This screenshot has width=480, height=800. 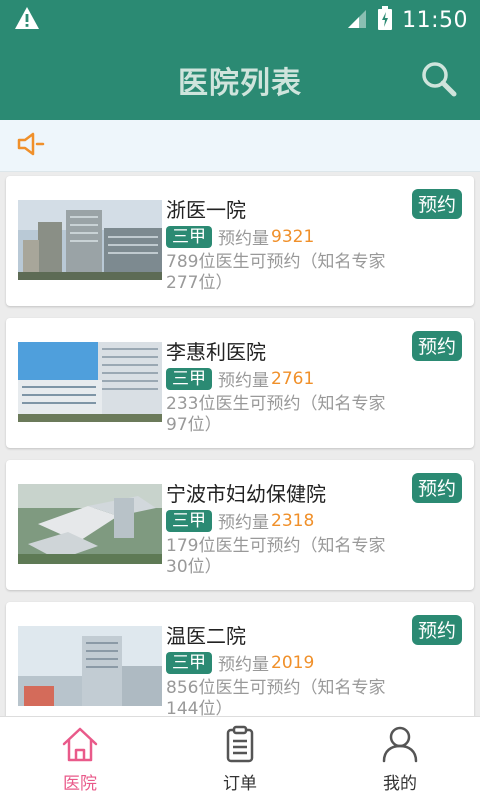 I want to click on user-icon, so click(x=400, y=746).